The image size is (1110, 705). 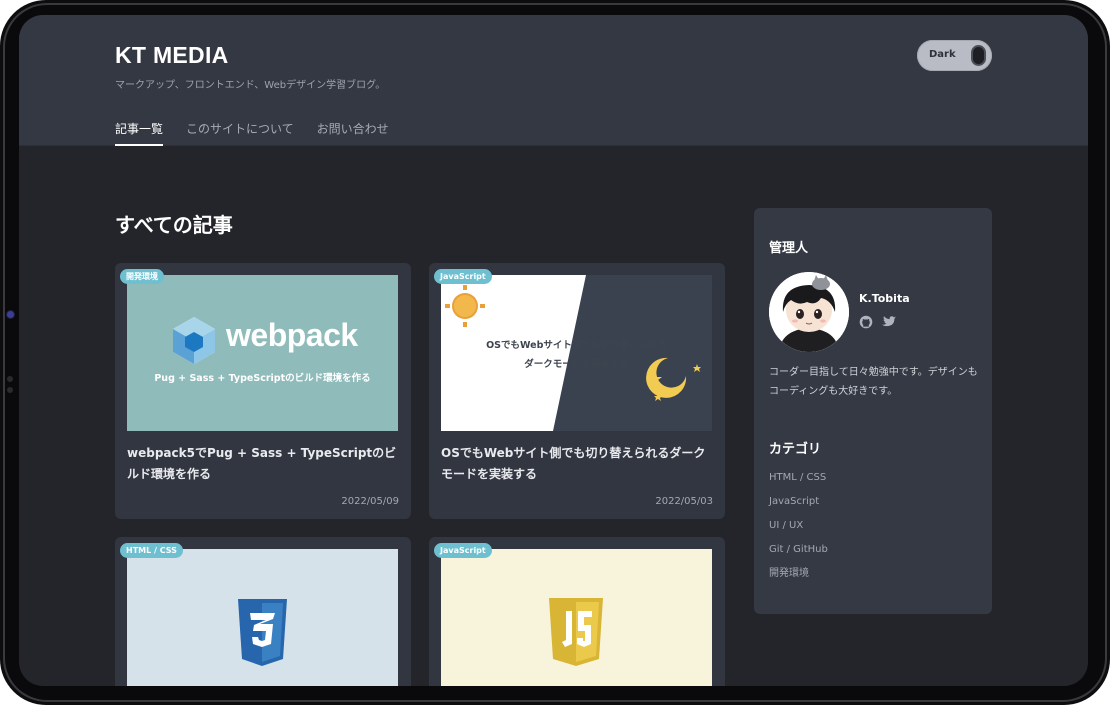 I want to click on js-icon, so click(x=576, y=632).